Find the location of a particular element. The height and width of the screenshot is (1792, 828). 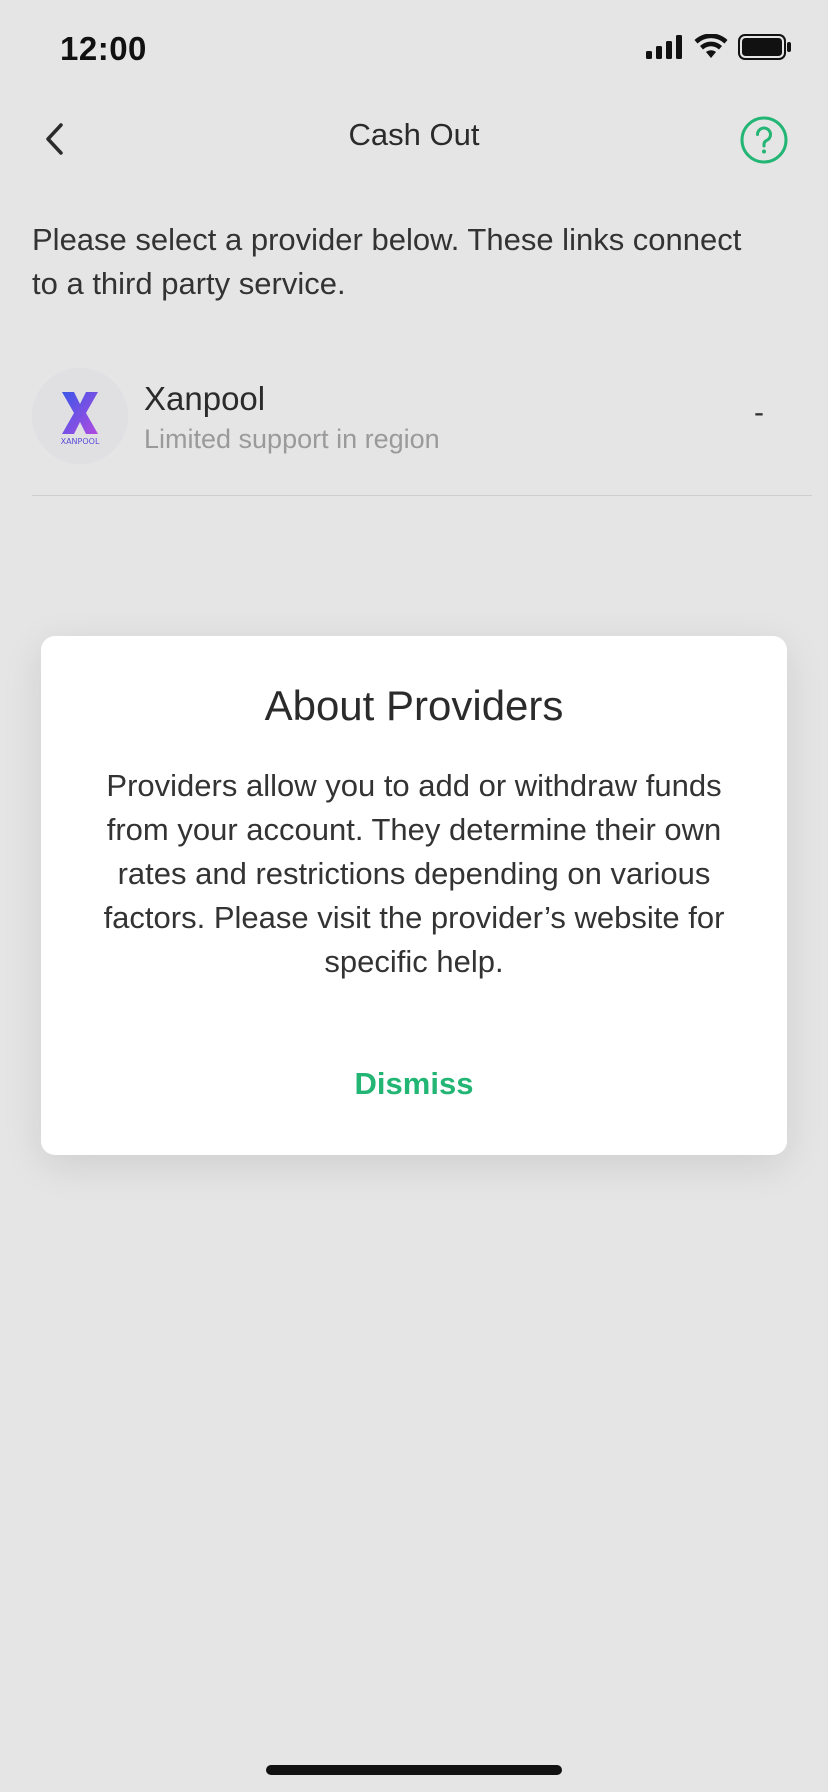

xanpool-logo-text: XANPOOL is located at coordinates (80, 441).